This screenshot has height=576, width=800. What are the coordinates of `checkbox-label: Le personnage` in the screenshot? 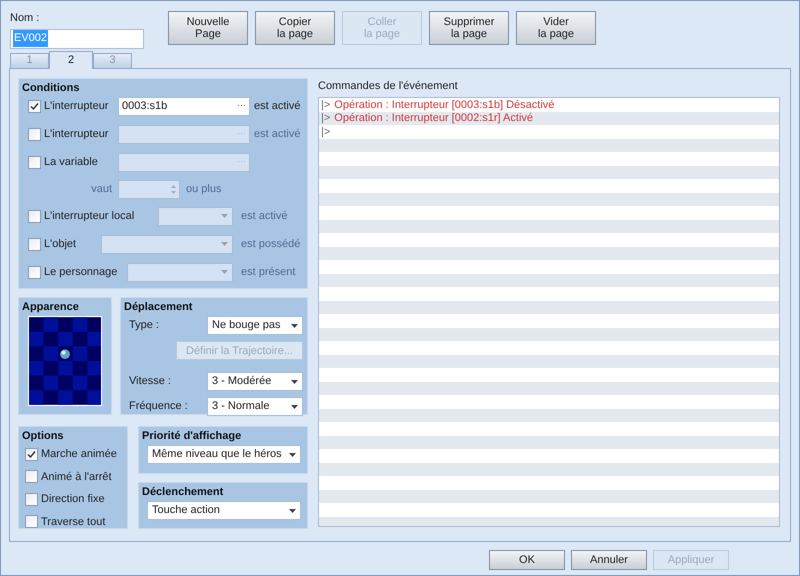 It's located at (81, 272).